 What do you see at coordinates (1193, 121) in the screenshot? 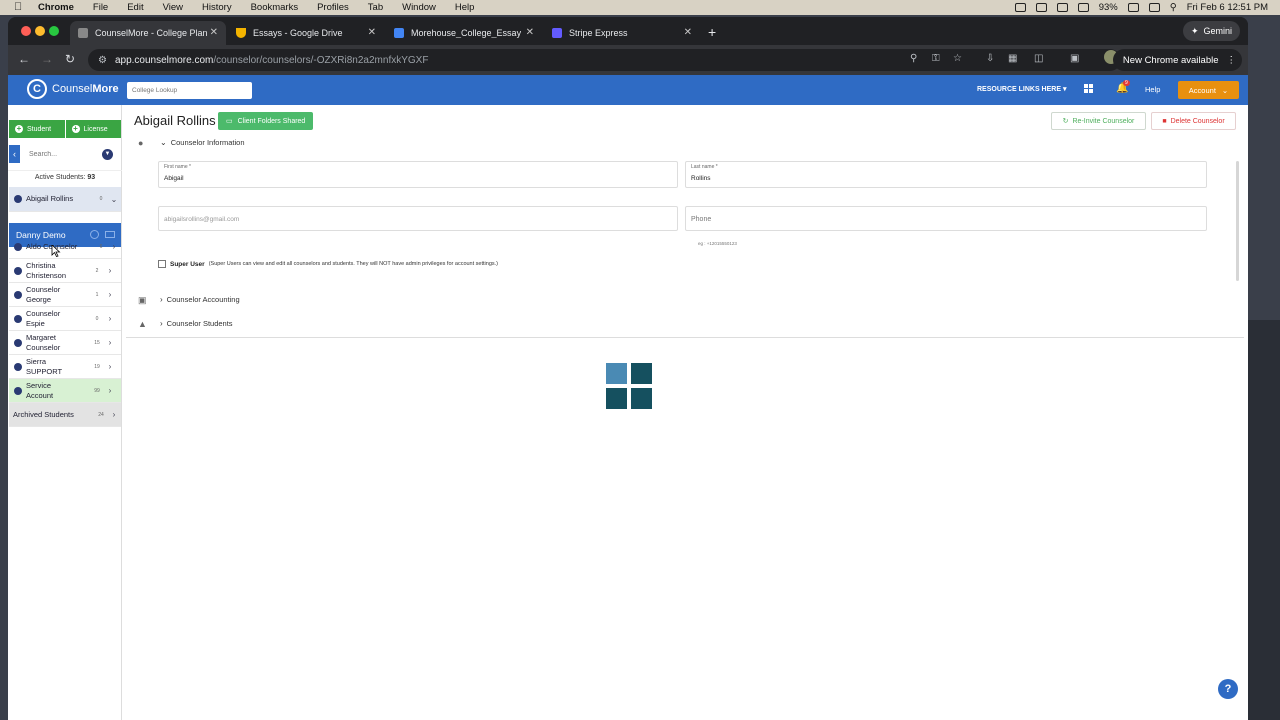
I see `delete-counselor-button: ■ Delete Counselor` at bounding box center [1193, 121].